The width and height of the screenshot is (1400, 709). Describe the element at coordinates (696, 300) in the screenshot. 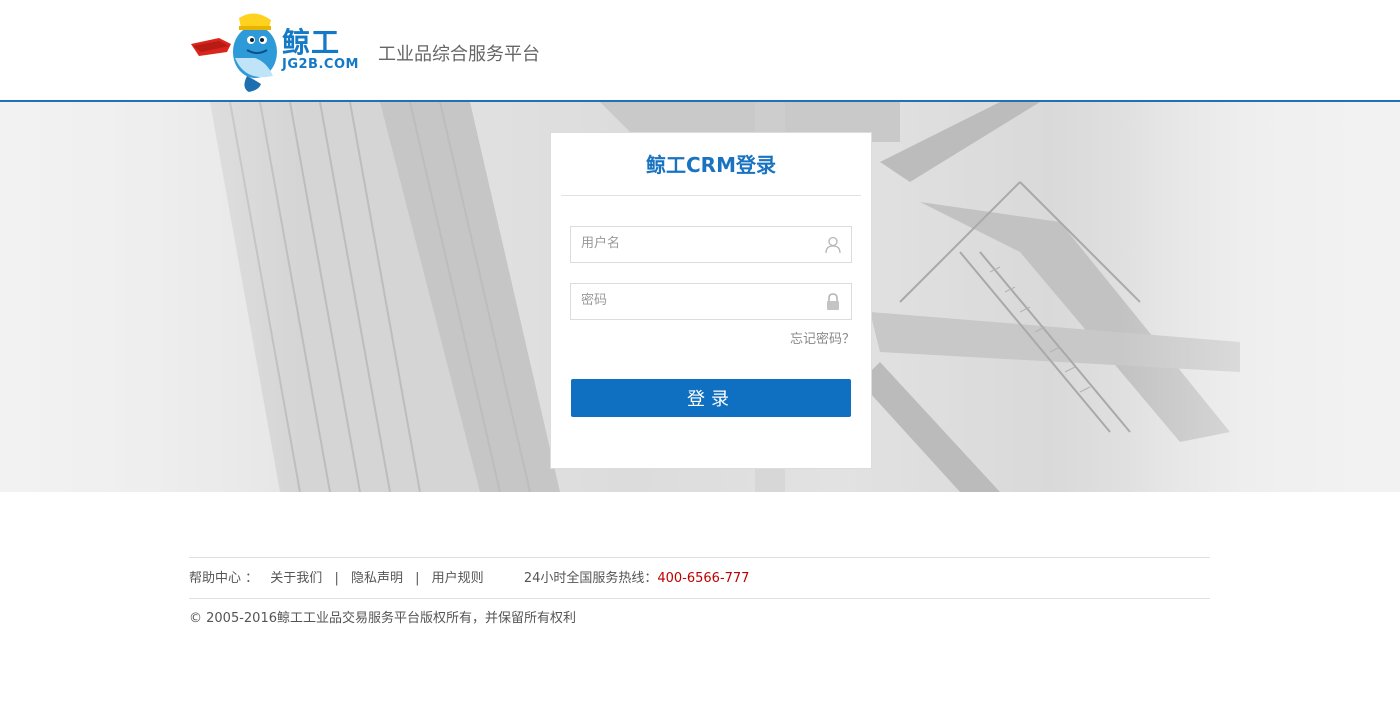

I see `password-input` at that location.